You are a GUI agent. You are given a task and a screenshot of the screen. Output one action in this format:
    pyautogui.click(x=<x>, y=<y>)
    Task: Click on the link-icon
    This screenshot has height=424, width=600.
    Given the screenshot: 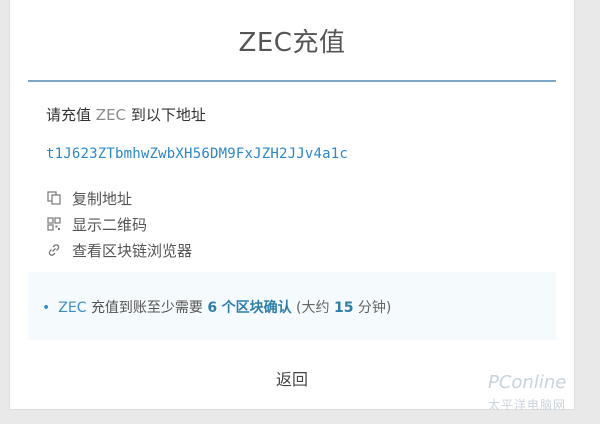 What is the action you would take?
    pyautogui.click(x=54, y=250)
    